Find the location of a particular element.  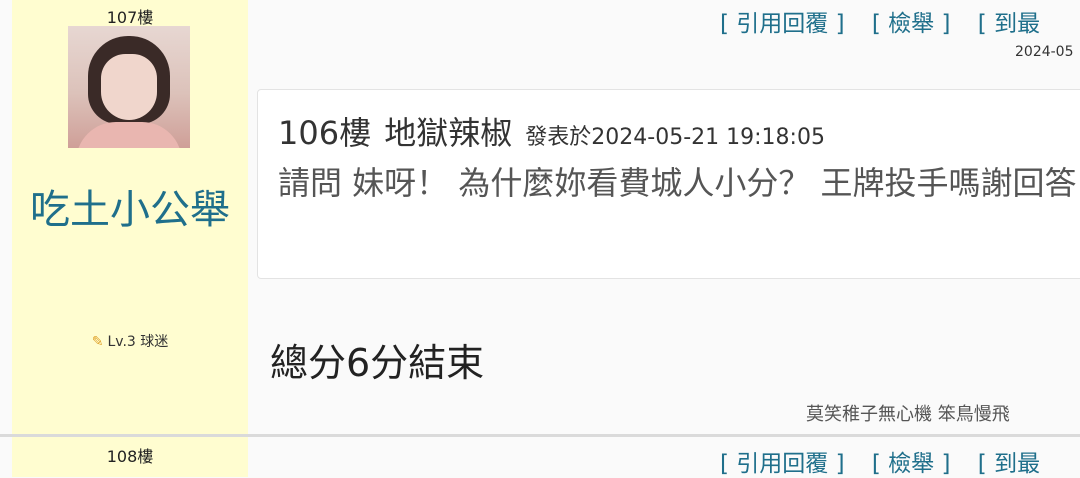

avatar is located at coordinates (129, 87).